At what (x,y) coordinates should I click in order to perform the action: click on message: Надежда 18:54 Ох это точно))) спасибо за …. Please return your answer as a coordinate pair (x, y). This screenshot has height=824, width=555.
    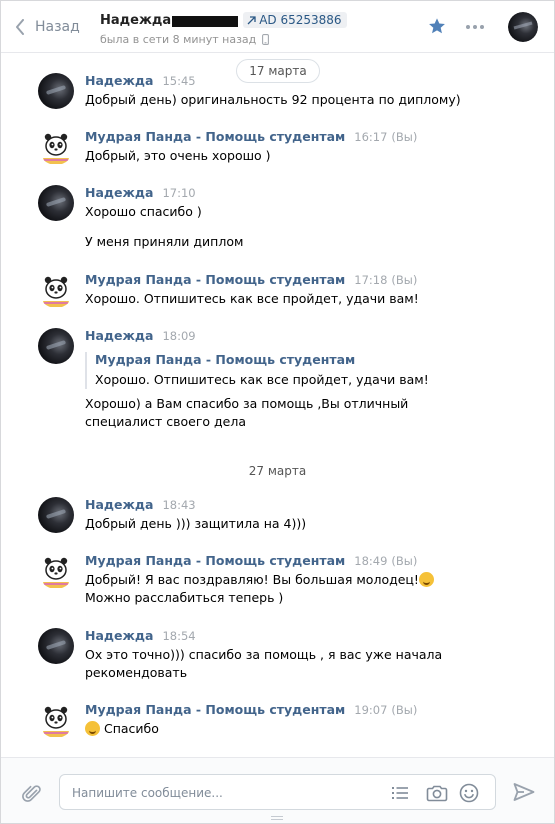
    Looking at the image, I should click on (288, 658).